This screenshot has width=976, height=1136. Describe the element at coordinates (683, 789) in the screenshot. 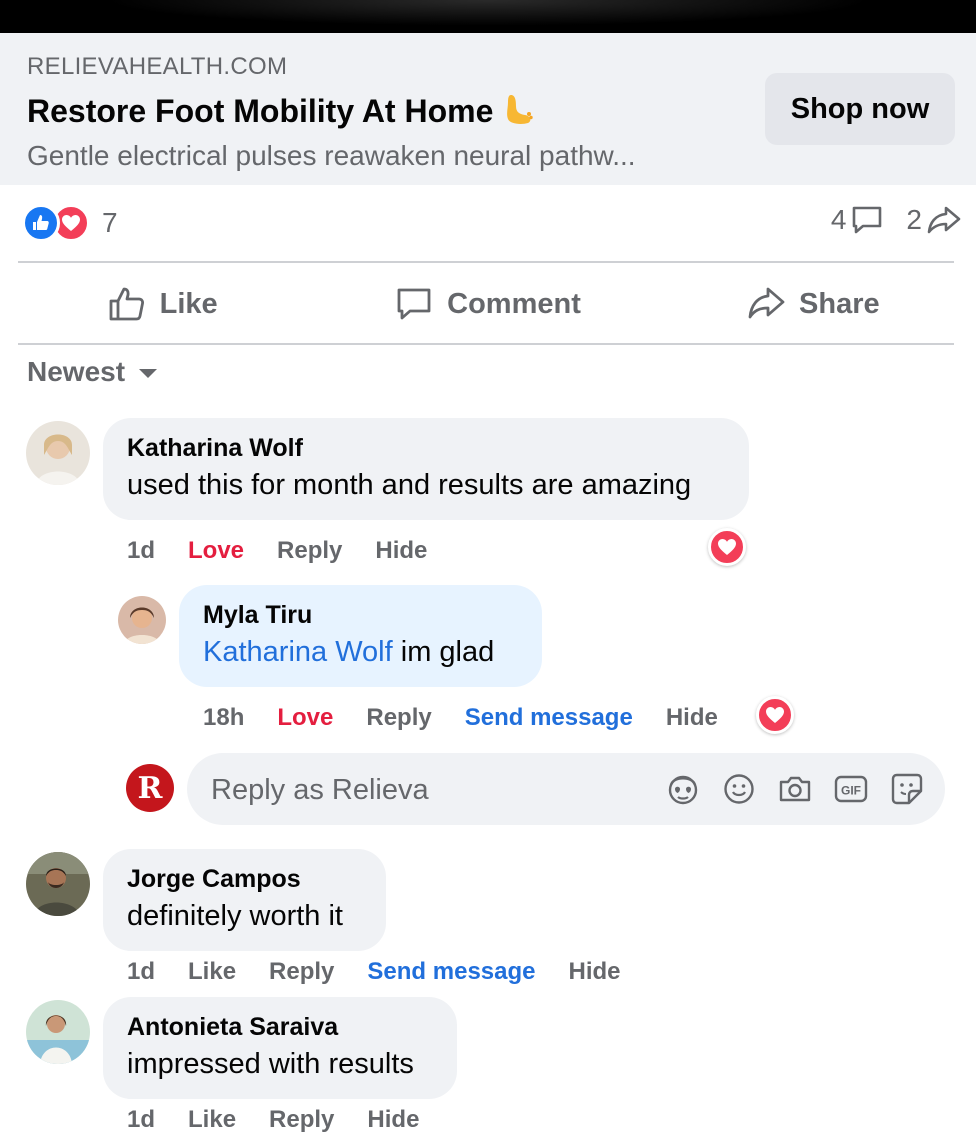

I see `avatar-sticker-icon` at that location.